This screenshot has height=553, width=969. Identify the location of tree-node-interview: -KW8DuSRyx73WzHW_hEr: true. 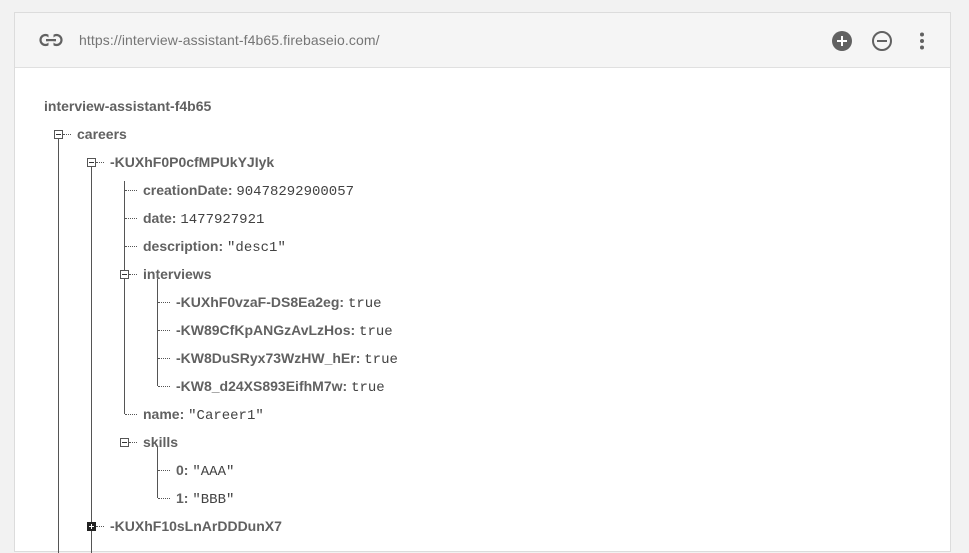
(287, 359).